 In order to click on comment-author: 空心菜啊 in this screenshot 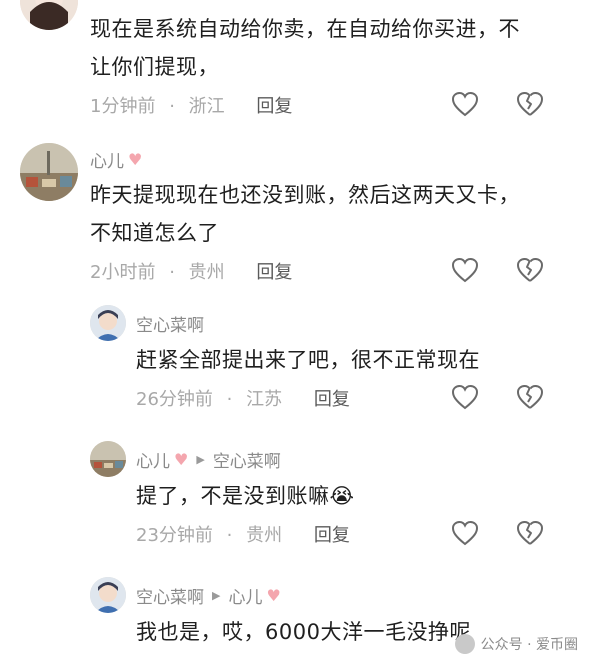, I will do `click(170, 323)`.